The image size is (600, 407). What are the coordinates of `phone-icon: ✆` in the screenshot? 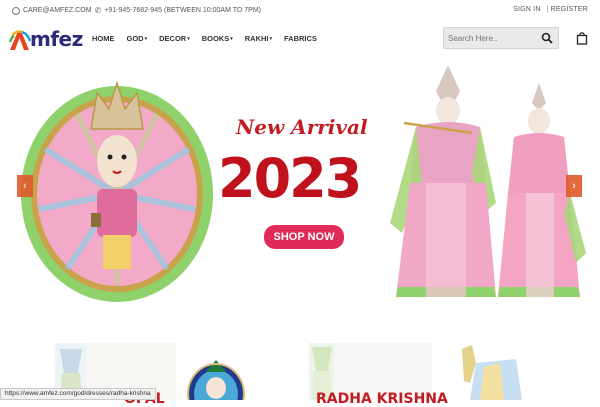 It's located at (98, 10).